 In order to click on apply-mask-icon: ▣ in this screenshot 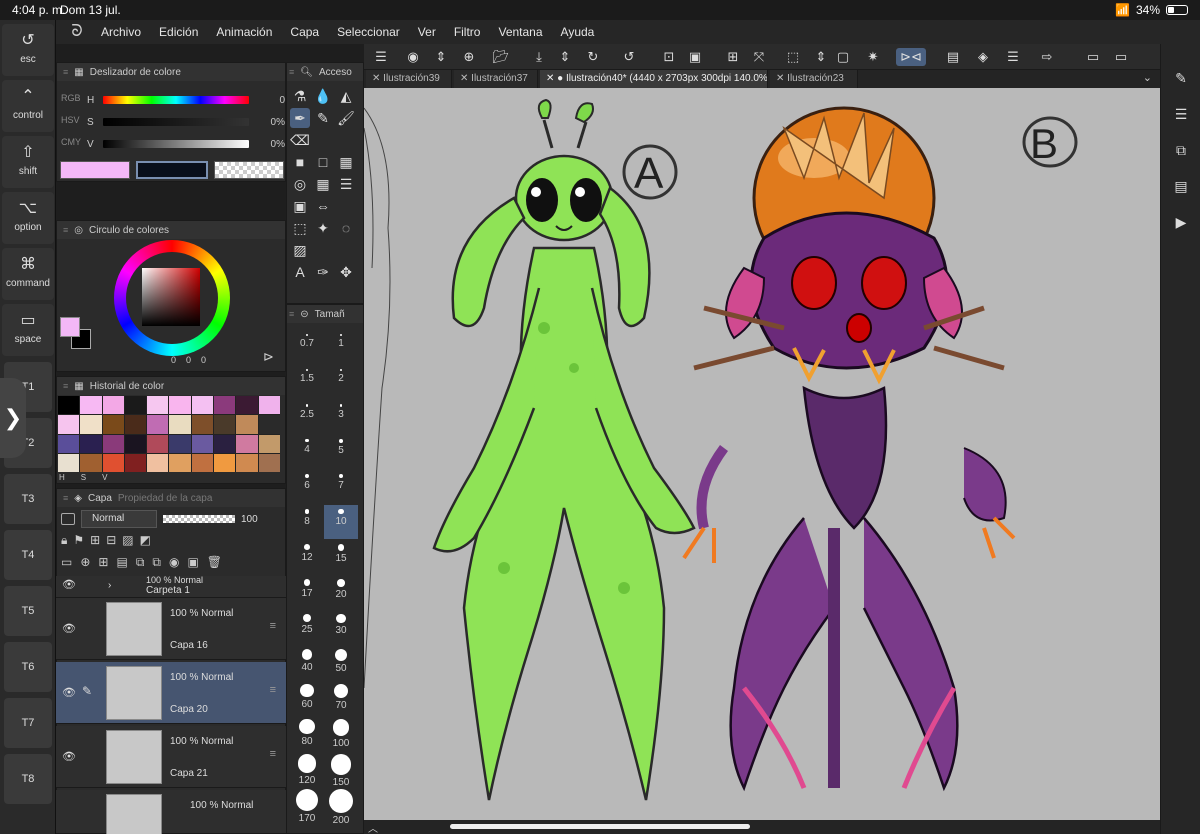, I will do `click(192, 565)`.